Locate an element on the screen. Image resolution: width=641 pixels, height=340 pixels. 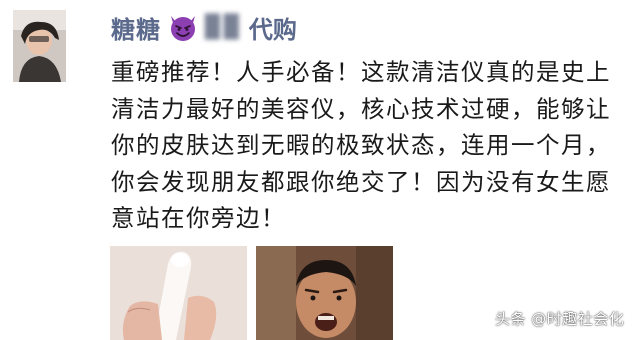
post-header: 糖糖 ▉▉ 代购 is located at coordinates (204, 27).